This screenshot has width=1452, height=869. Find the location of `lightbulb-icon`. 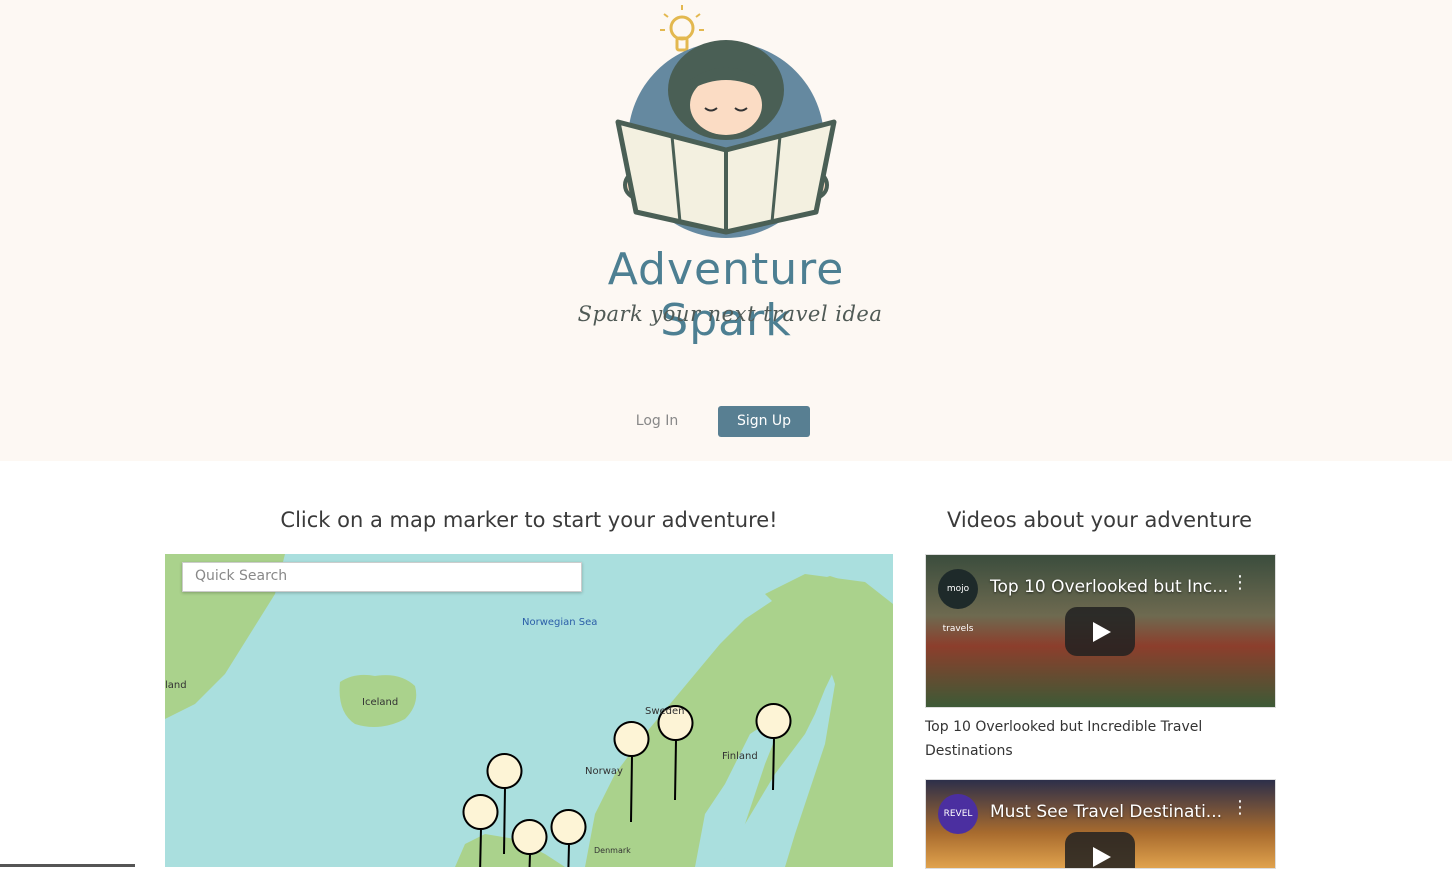

lightbulb-icon is located at coordinates (682, 28).